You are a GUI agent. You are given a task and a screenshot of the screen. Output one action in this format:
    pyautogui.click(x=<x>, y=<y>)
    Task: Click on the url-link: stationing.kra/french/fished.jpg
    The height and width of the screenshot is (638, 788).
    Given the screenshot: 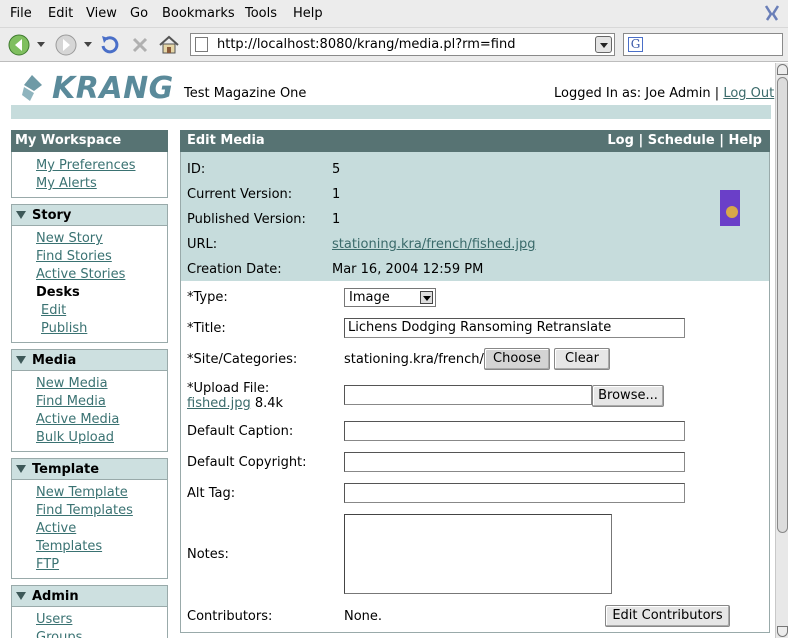 What is the action you would take?
    pyautogui.click(x=434, y=244)
    